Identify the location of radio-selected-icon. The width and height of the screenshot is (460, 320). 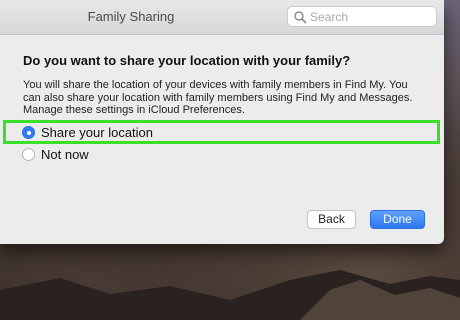
(28, 132).